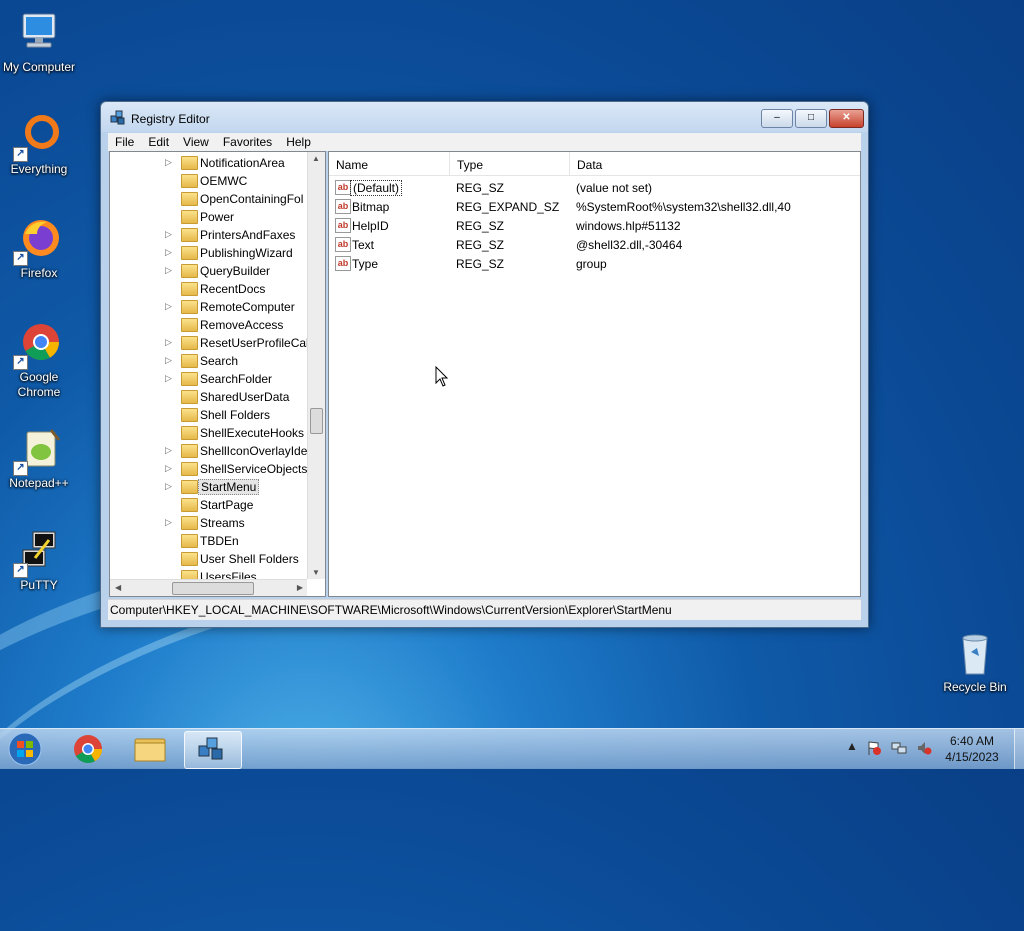 The width and height of the screenshot is (1024, 931). What do you see at coordinates (975, 662) in the screenshot?
I see `desktop-icon-recycle-bin: Recycle Bin` at bounding box center [975, 662].